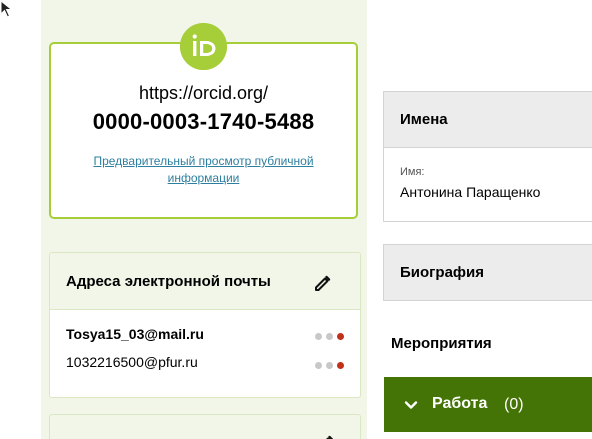  What do you see at coordinates (135, 334) in the screenshot?
I see `email-item-primary: Tosya15_03@mail.ru` at bounding box center [135, 334].